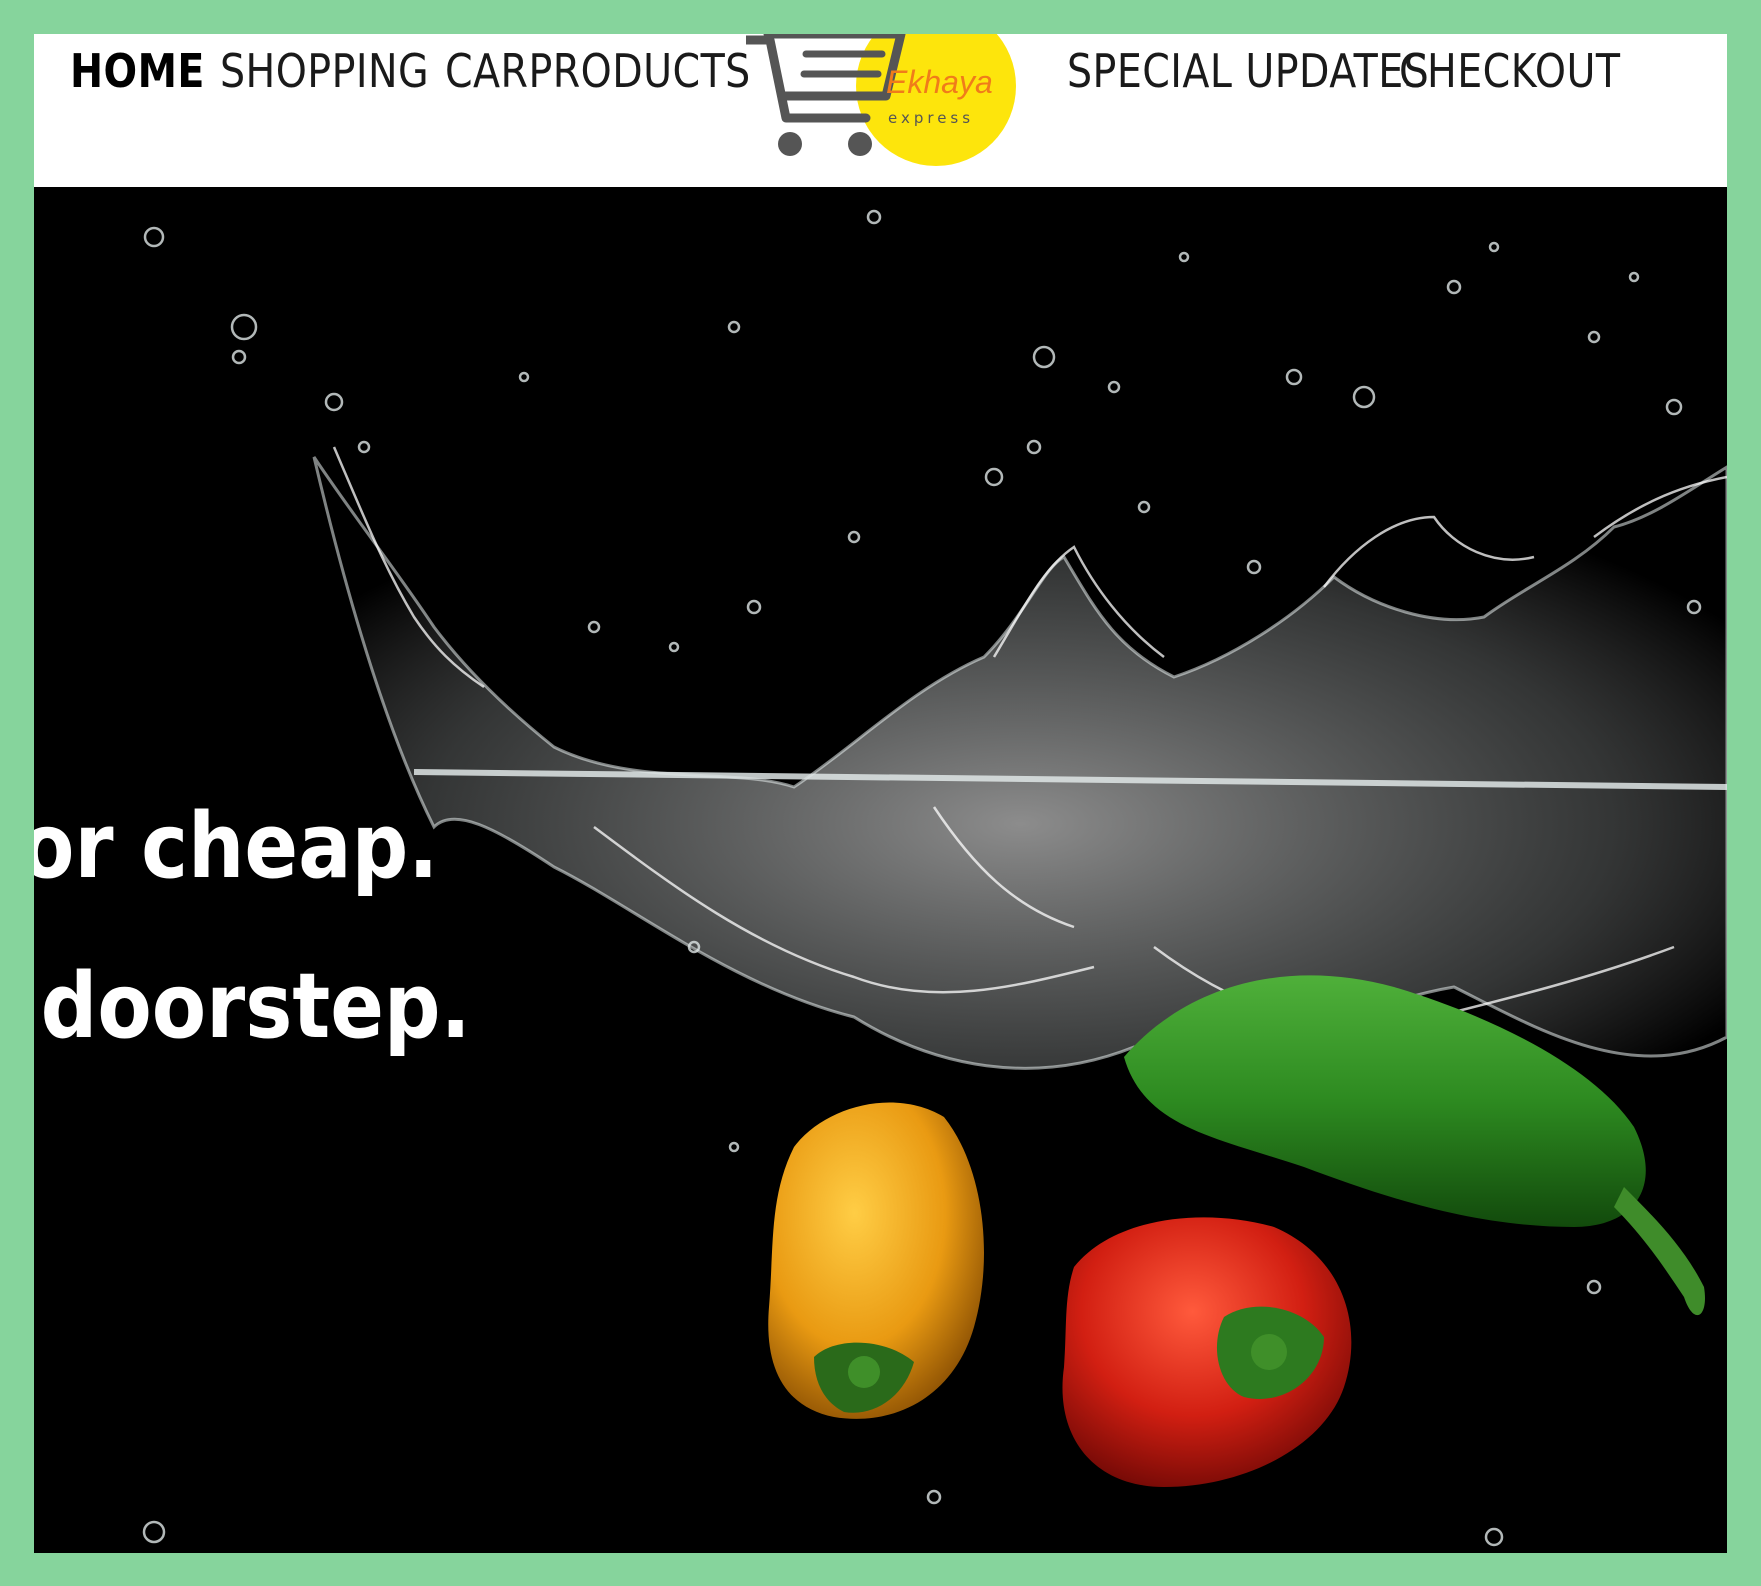 This screenshot has width=1761, height=1586. I want to click on logo-name-text: Ekhaya, so click(939, 82).